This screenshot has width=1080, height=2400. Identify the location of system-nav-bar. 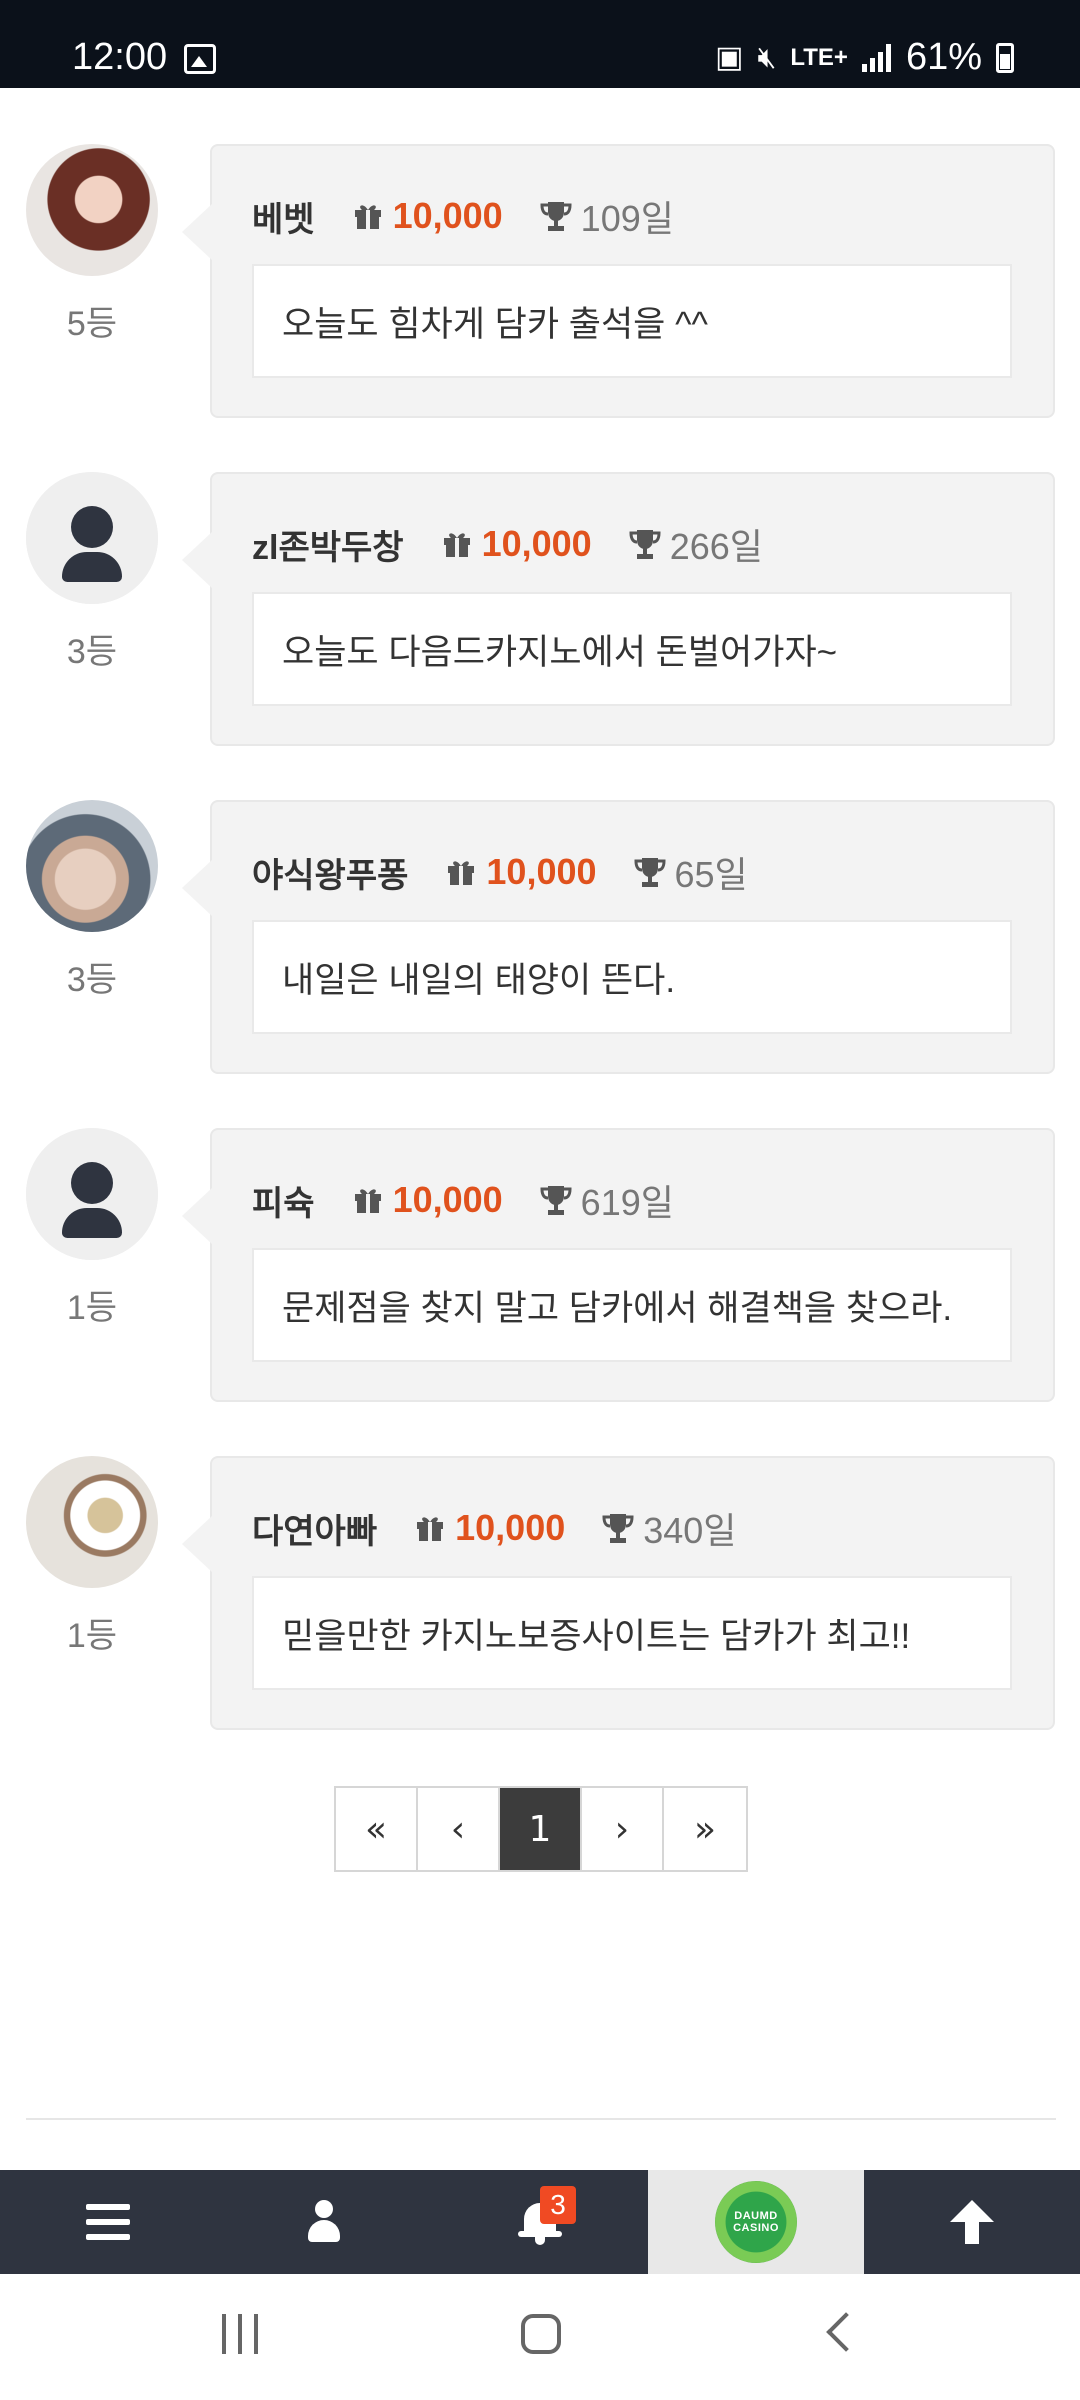
(540, 2337).